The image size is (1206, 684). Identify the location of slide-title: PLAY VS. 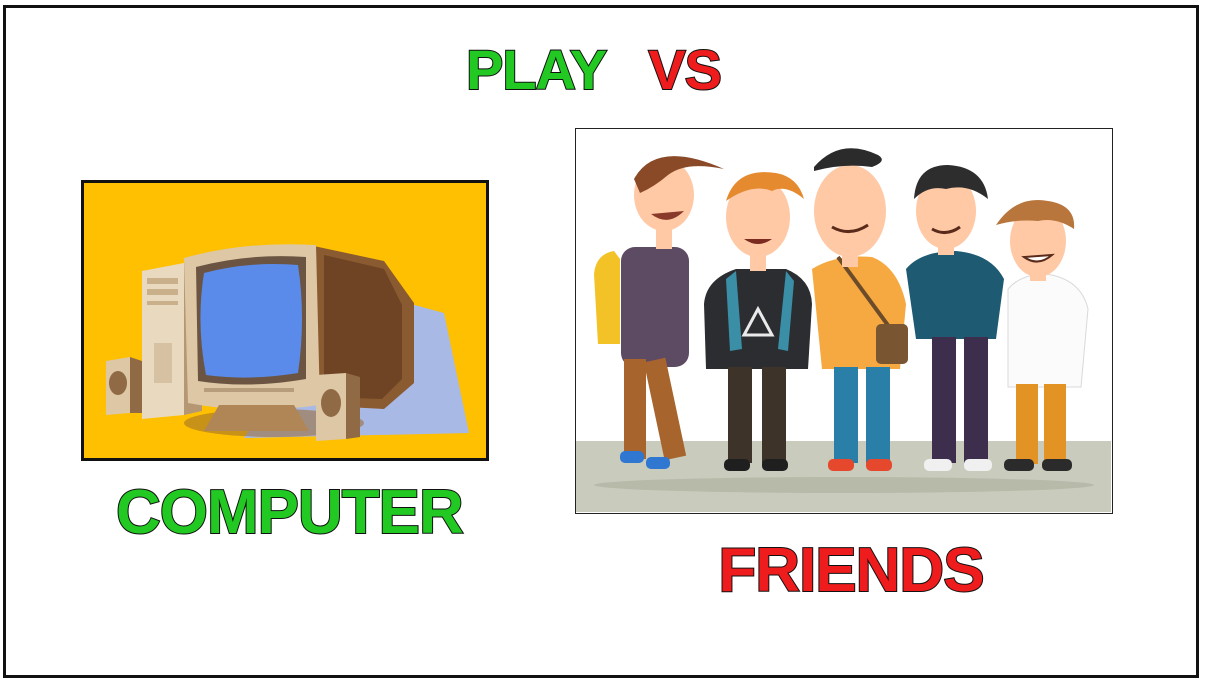
(595, 70).